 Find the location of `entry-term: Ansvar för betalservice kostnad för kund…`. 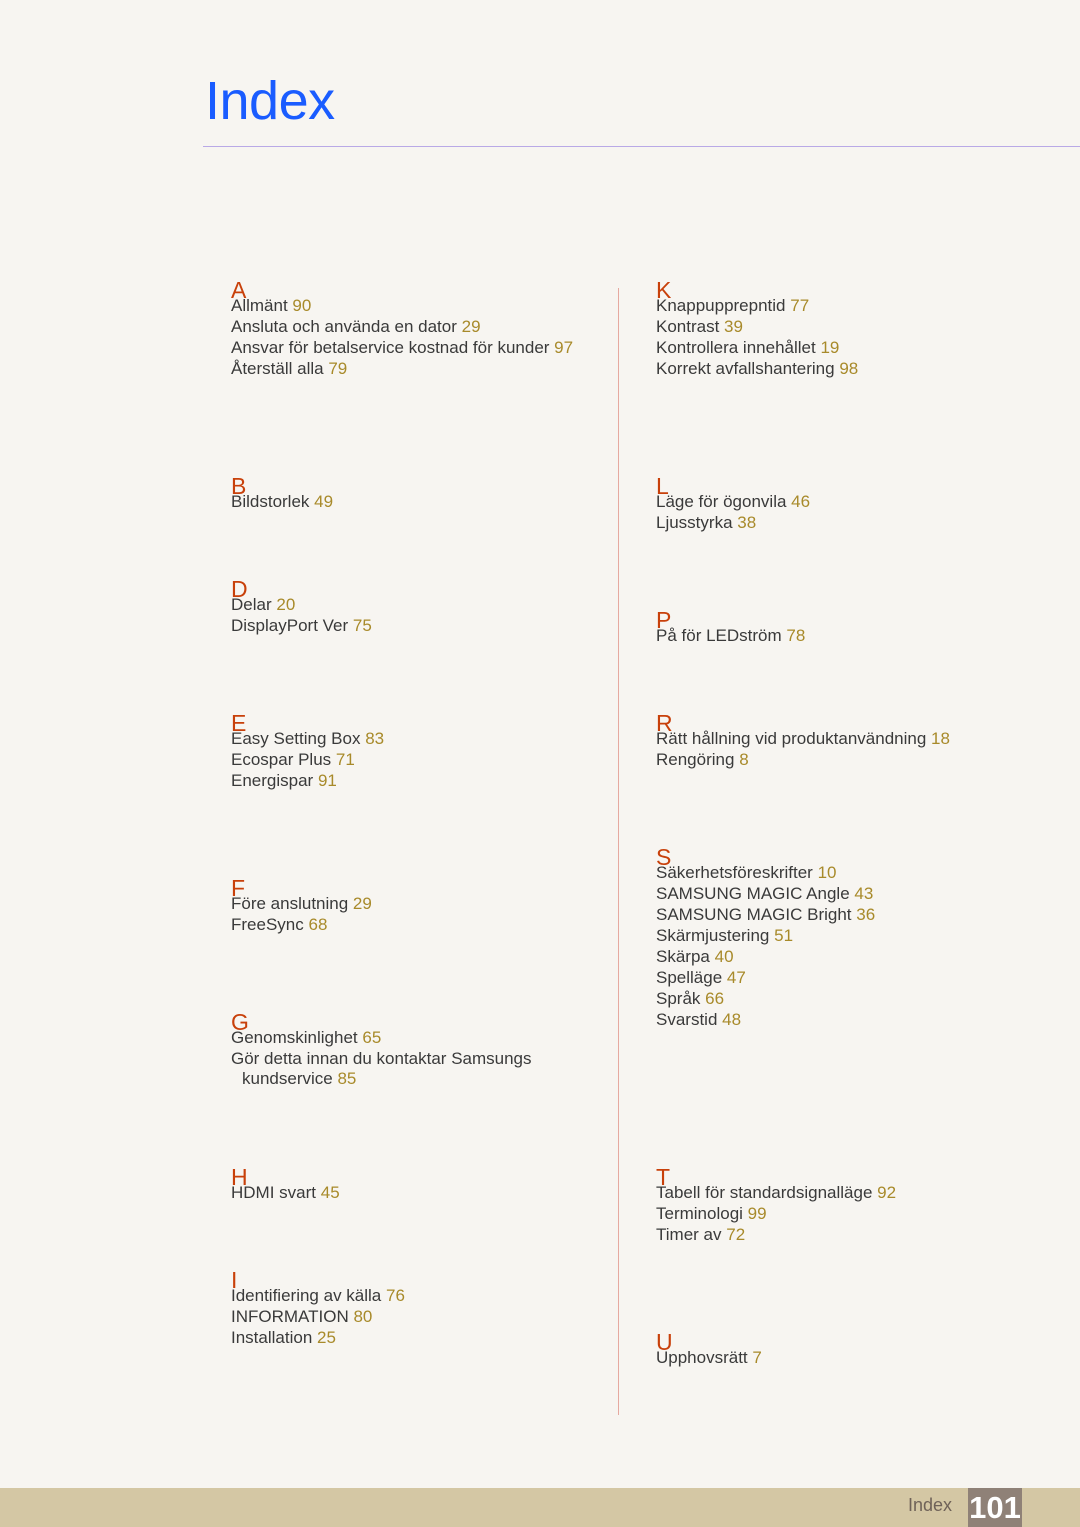

entry-term: Ansvar för betalservice kostnad för kund… is located at coordinates (390, 347).